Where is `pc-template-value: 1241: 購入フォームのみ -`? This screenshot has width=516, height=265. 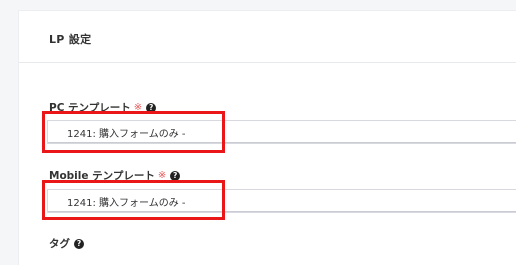
pc-template-value: 1241: 購入フォームのみ - is located at coordinates (126, 134).